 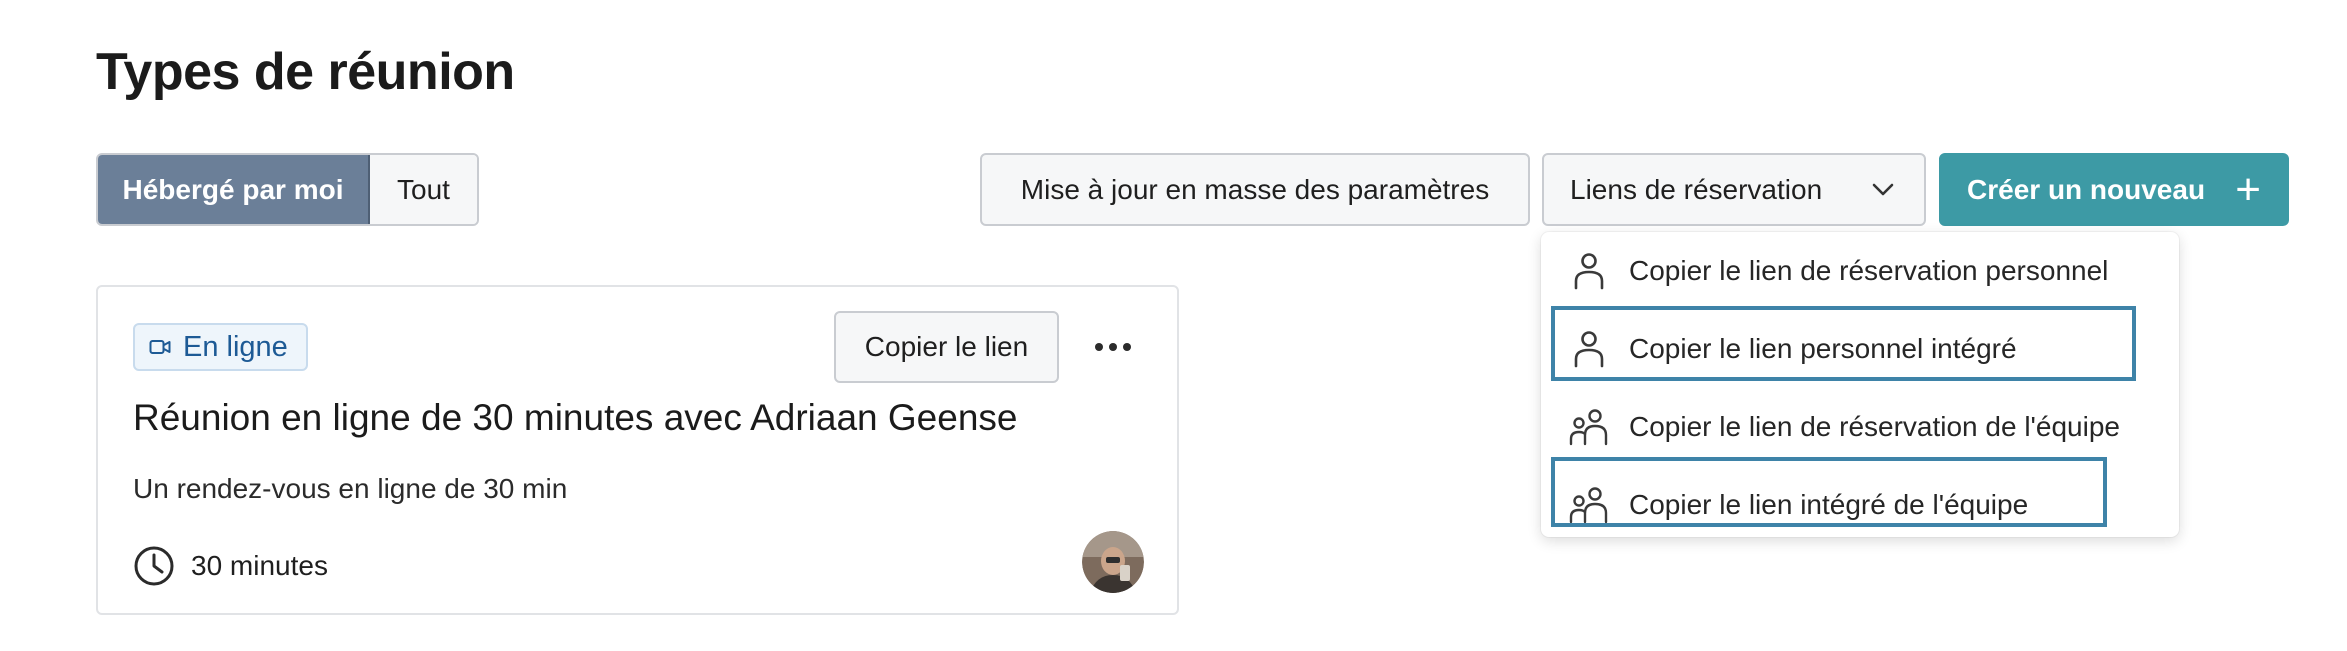 What do you see at coordinates (1883, 189) in the screenshot?
I see `chevron-down-icon` at bounding box center [1883, 189].